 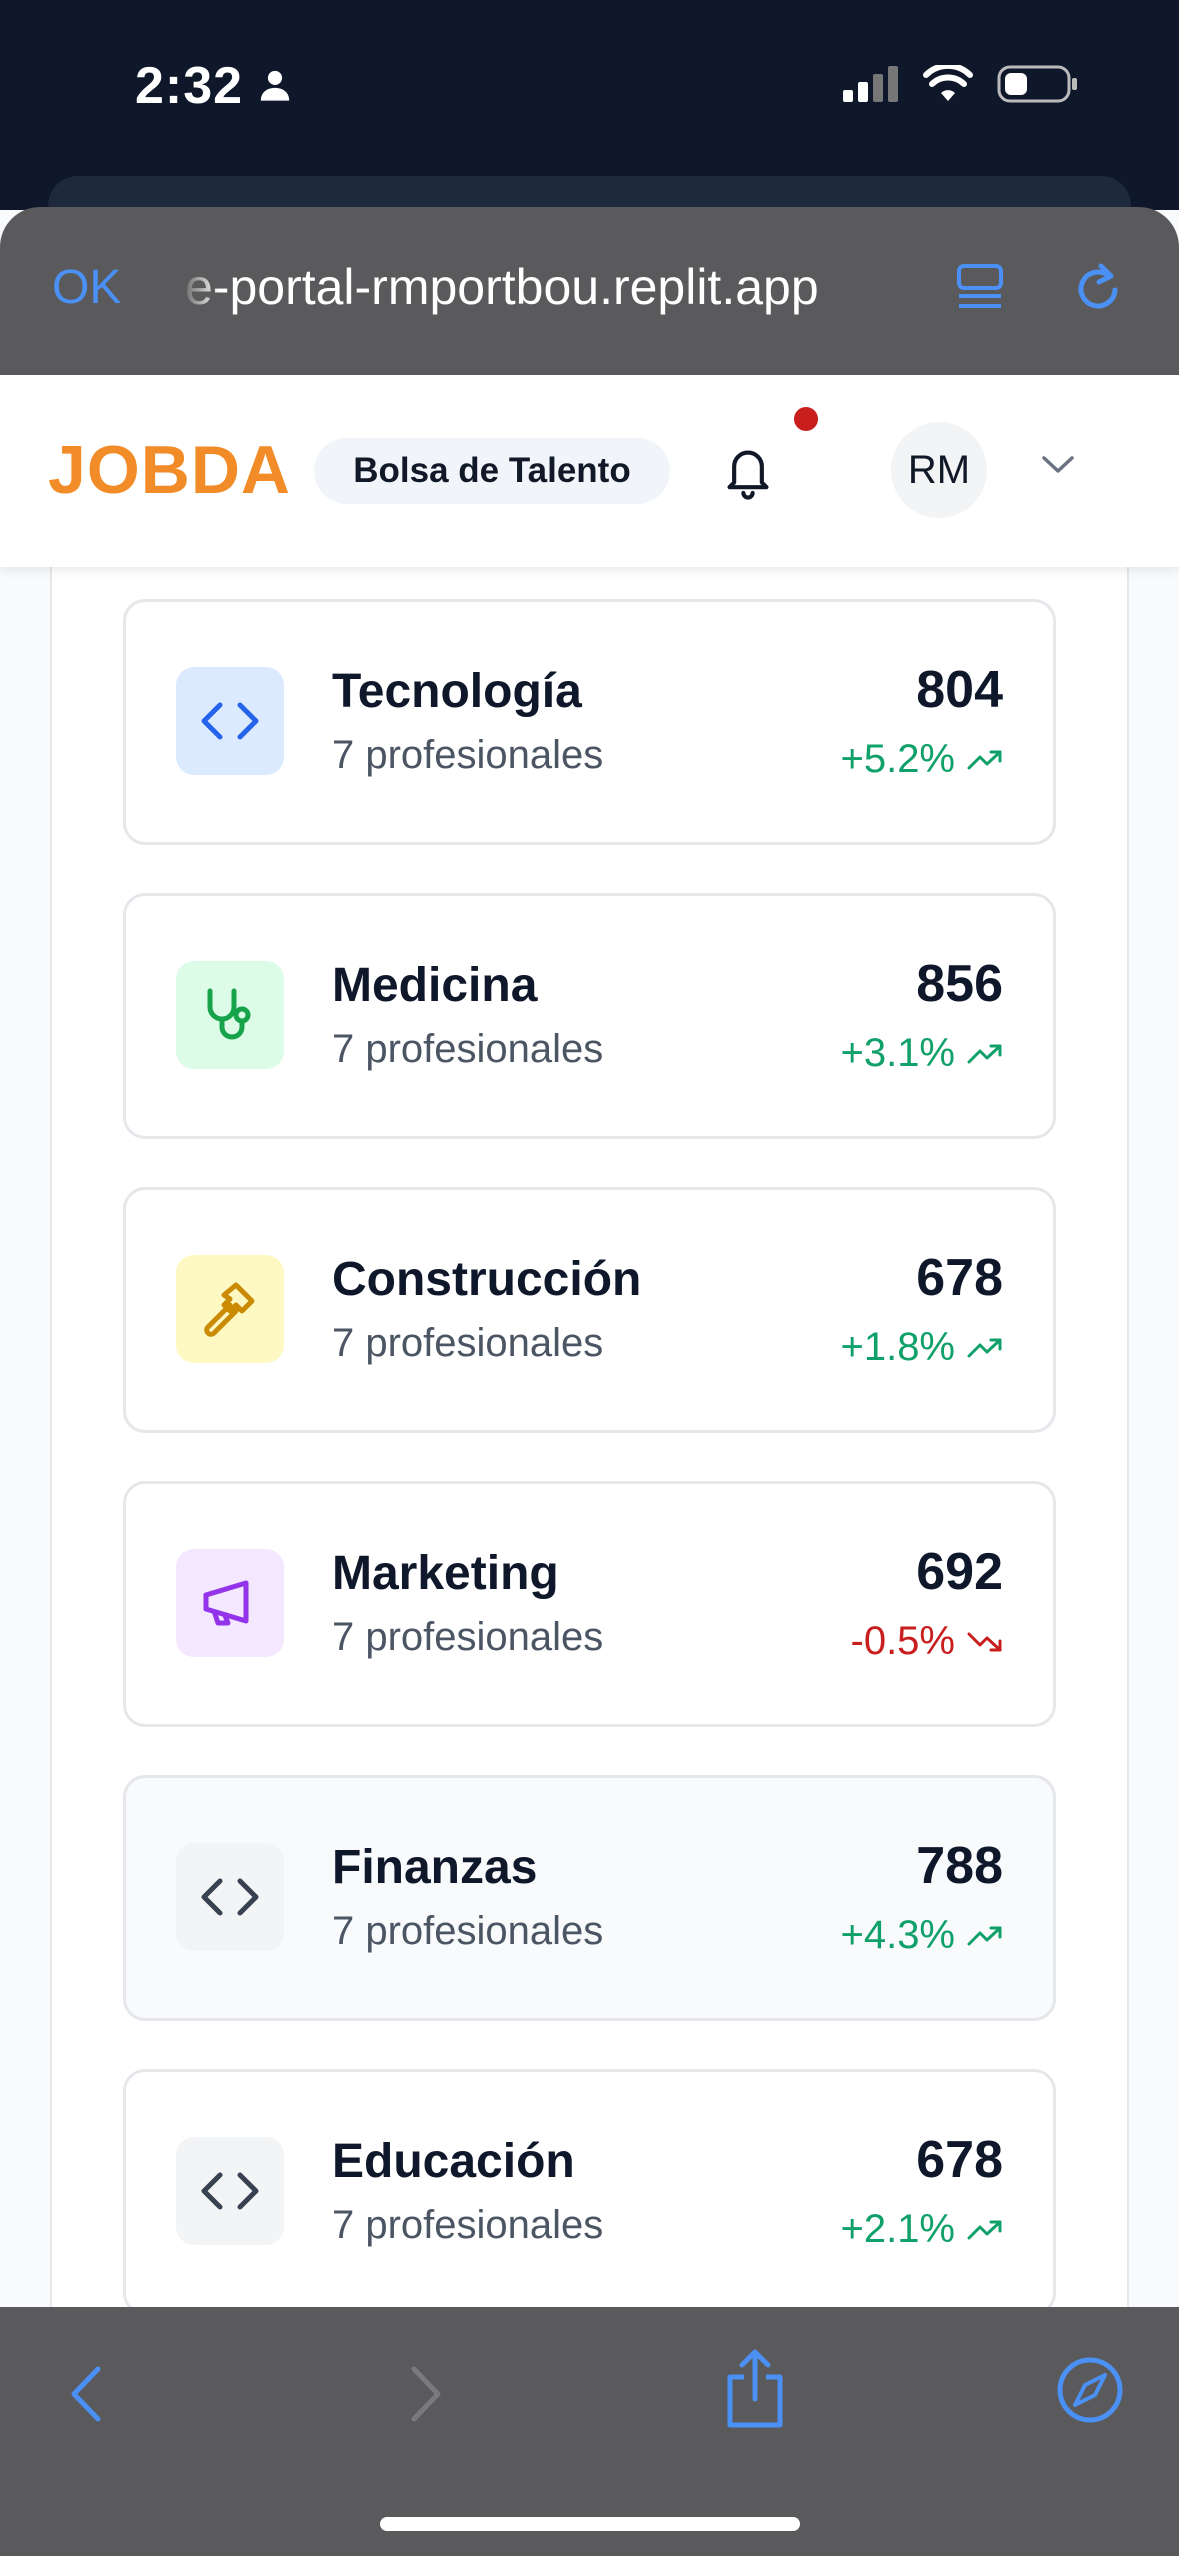 I want to click on status-indicators, so click(x=961, y=85).